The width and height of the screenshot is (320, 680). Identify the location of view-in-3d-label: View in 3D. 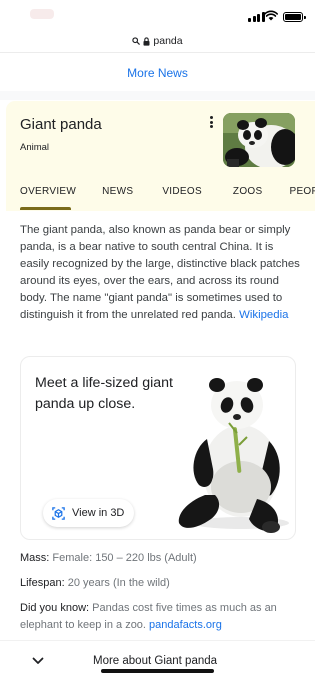
(98, 513).